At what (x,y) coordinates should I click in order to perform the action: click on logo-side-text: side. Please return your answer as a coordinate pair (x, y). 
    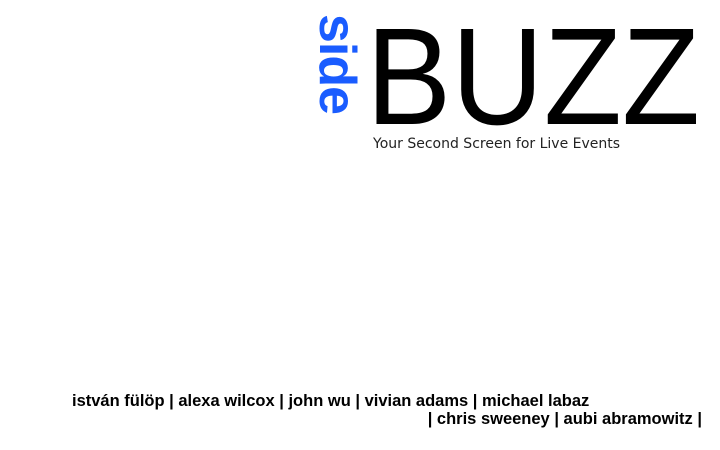
    Looking at the image, I should click on (337, 64).